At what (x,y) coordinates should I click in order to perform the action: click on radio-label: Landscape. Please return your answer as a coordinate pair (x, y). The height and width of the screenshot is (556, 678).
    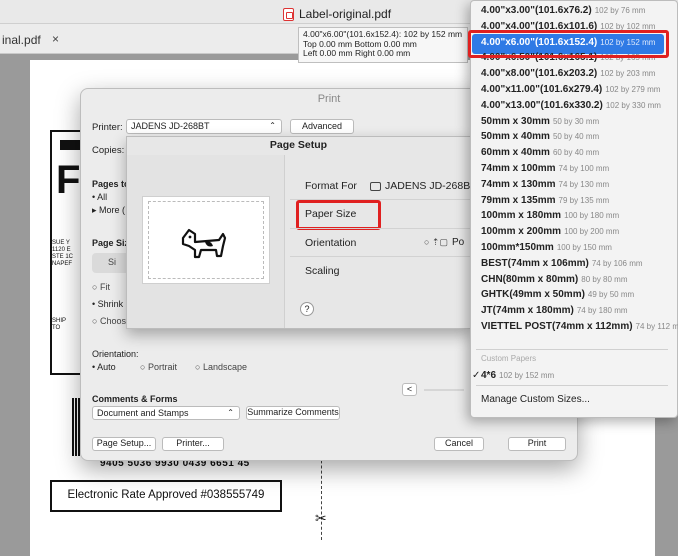
    Looking at the image, I should click on (224, 367).